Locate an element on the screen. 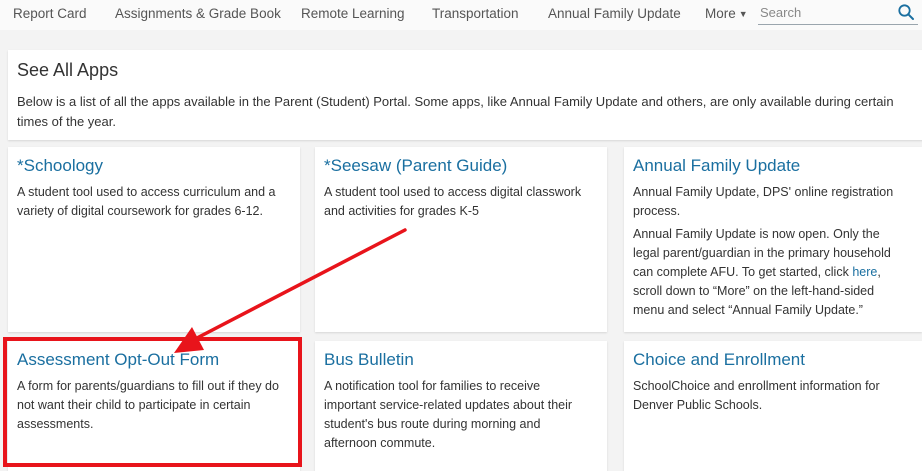 Image resolution: width=922 pixels, height=471 pixels. nav-more-dropdown: More ▼ is located at coordinates (726, 13).